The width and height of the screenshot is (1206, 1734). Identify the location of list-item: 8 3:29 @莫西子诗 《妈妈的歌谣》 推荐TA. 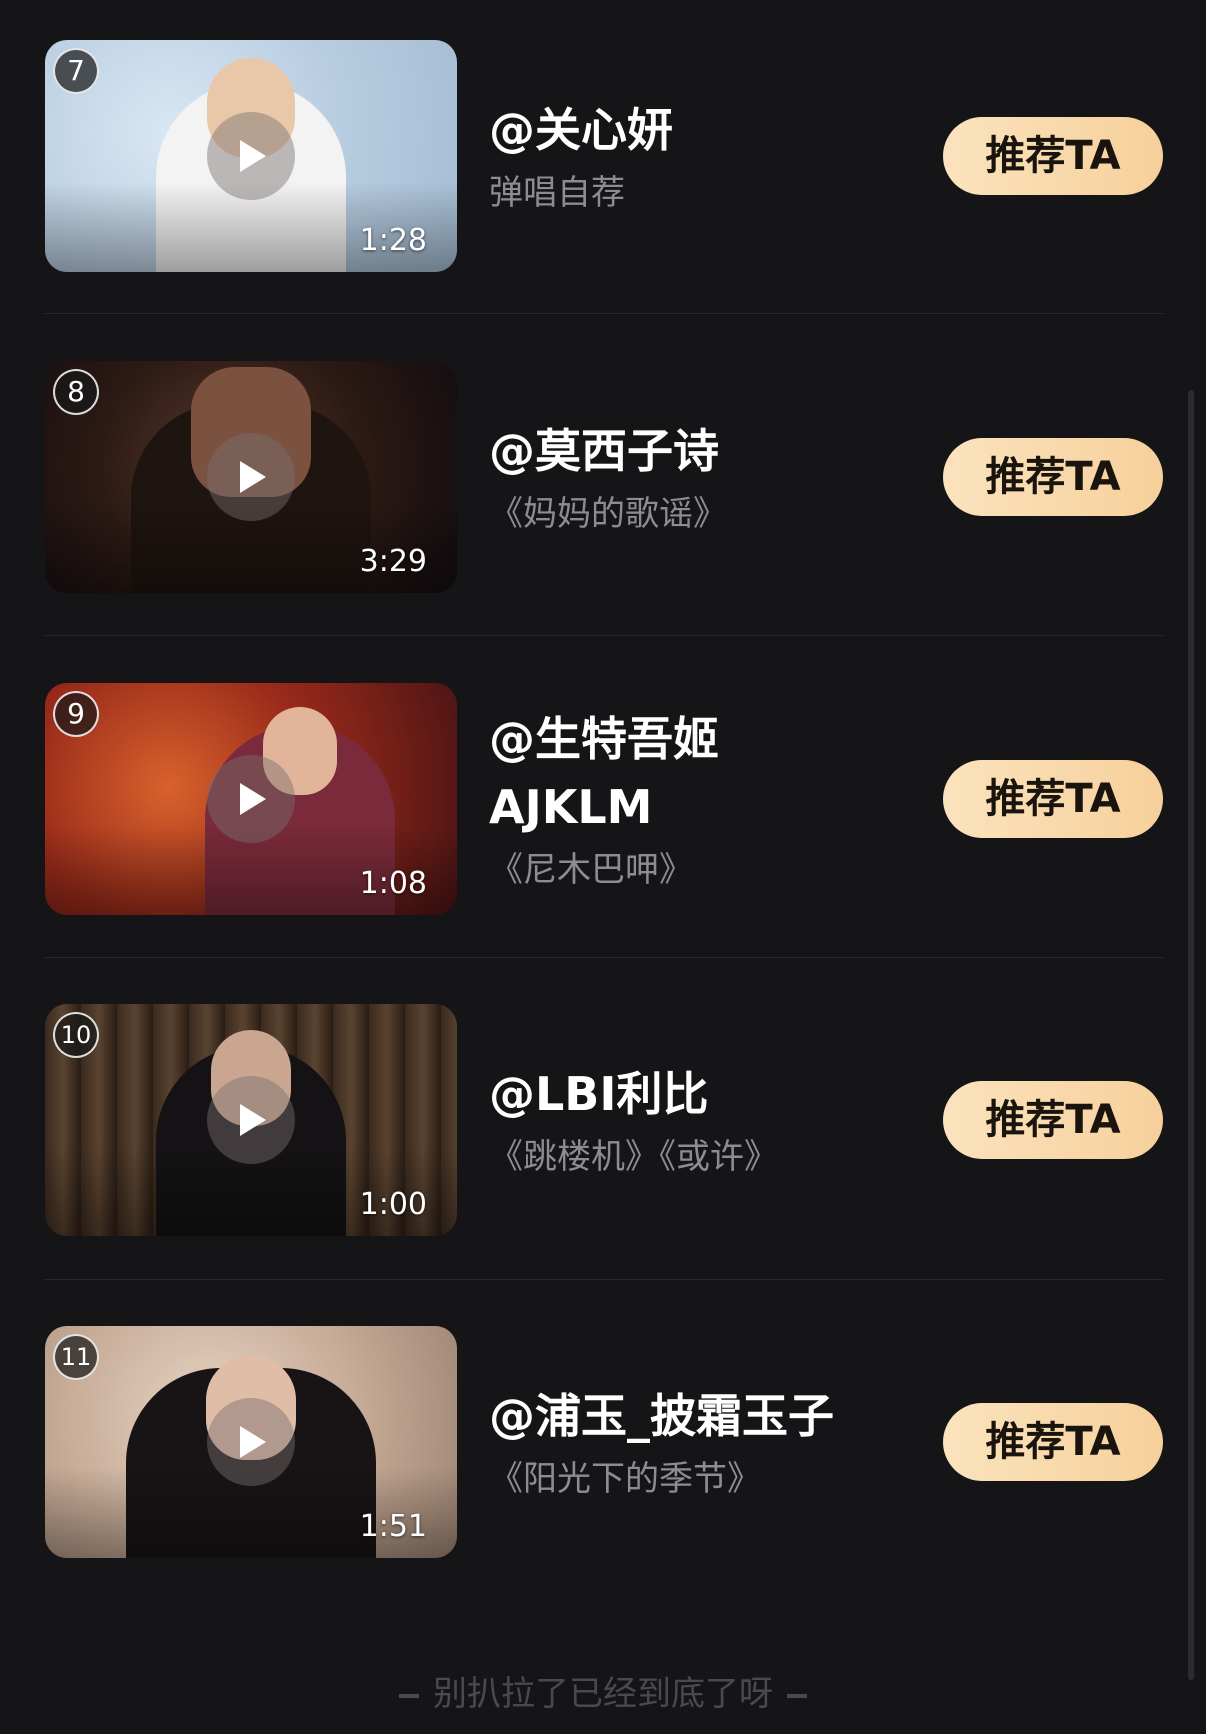
(604, 477).